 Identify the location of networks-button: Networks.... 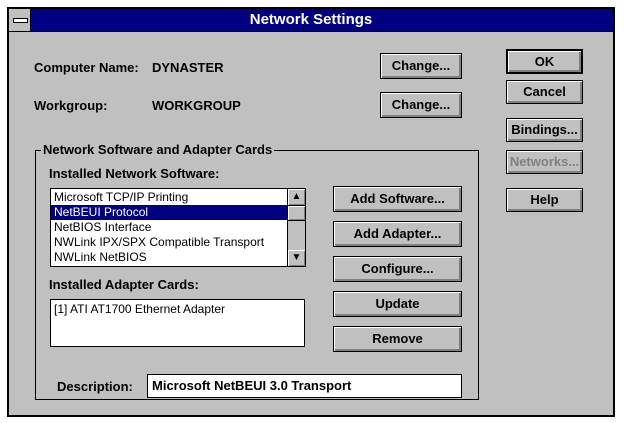
(544, 162).